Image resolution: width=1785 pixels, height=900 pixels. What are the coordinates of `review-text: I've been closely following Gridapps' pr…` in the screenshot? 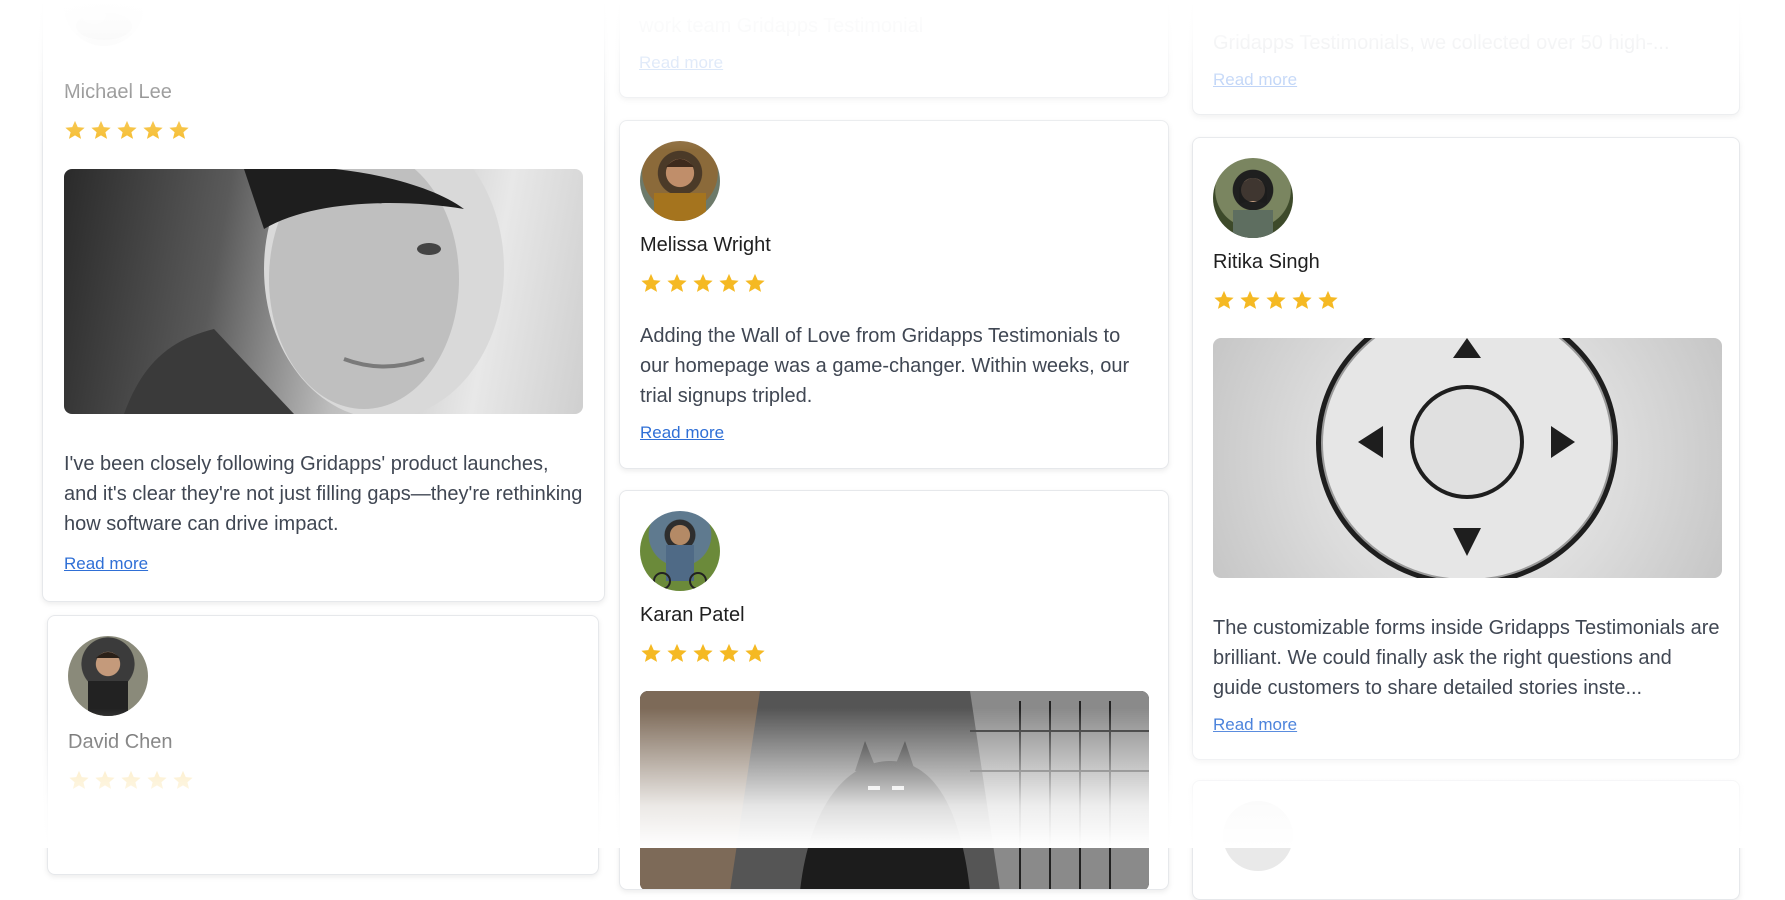 It's located at (323, 494).